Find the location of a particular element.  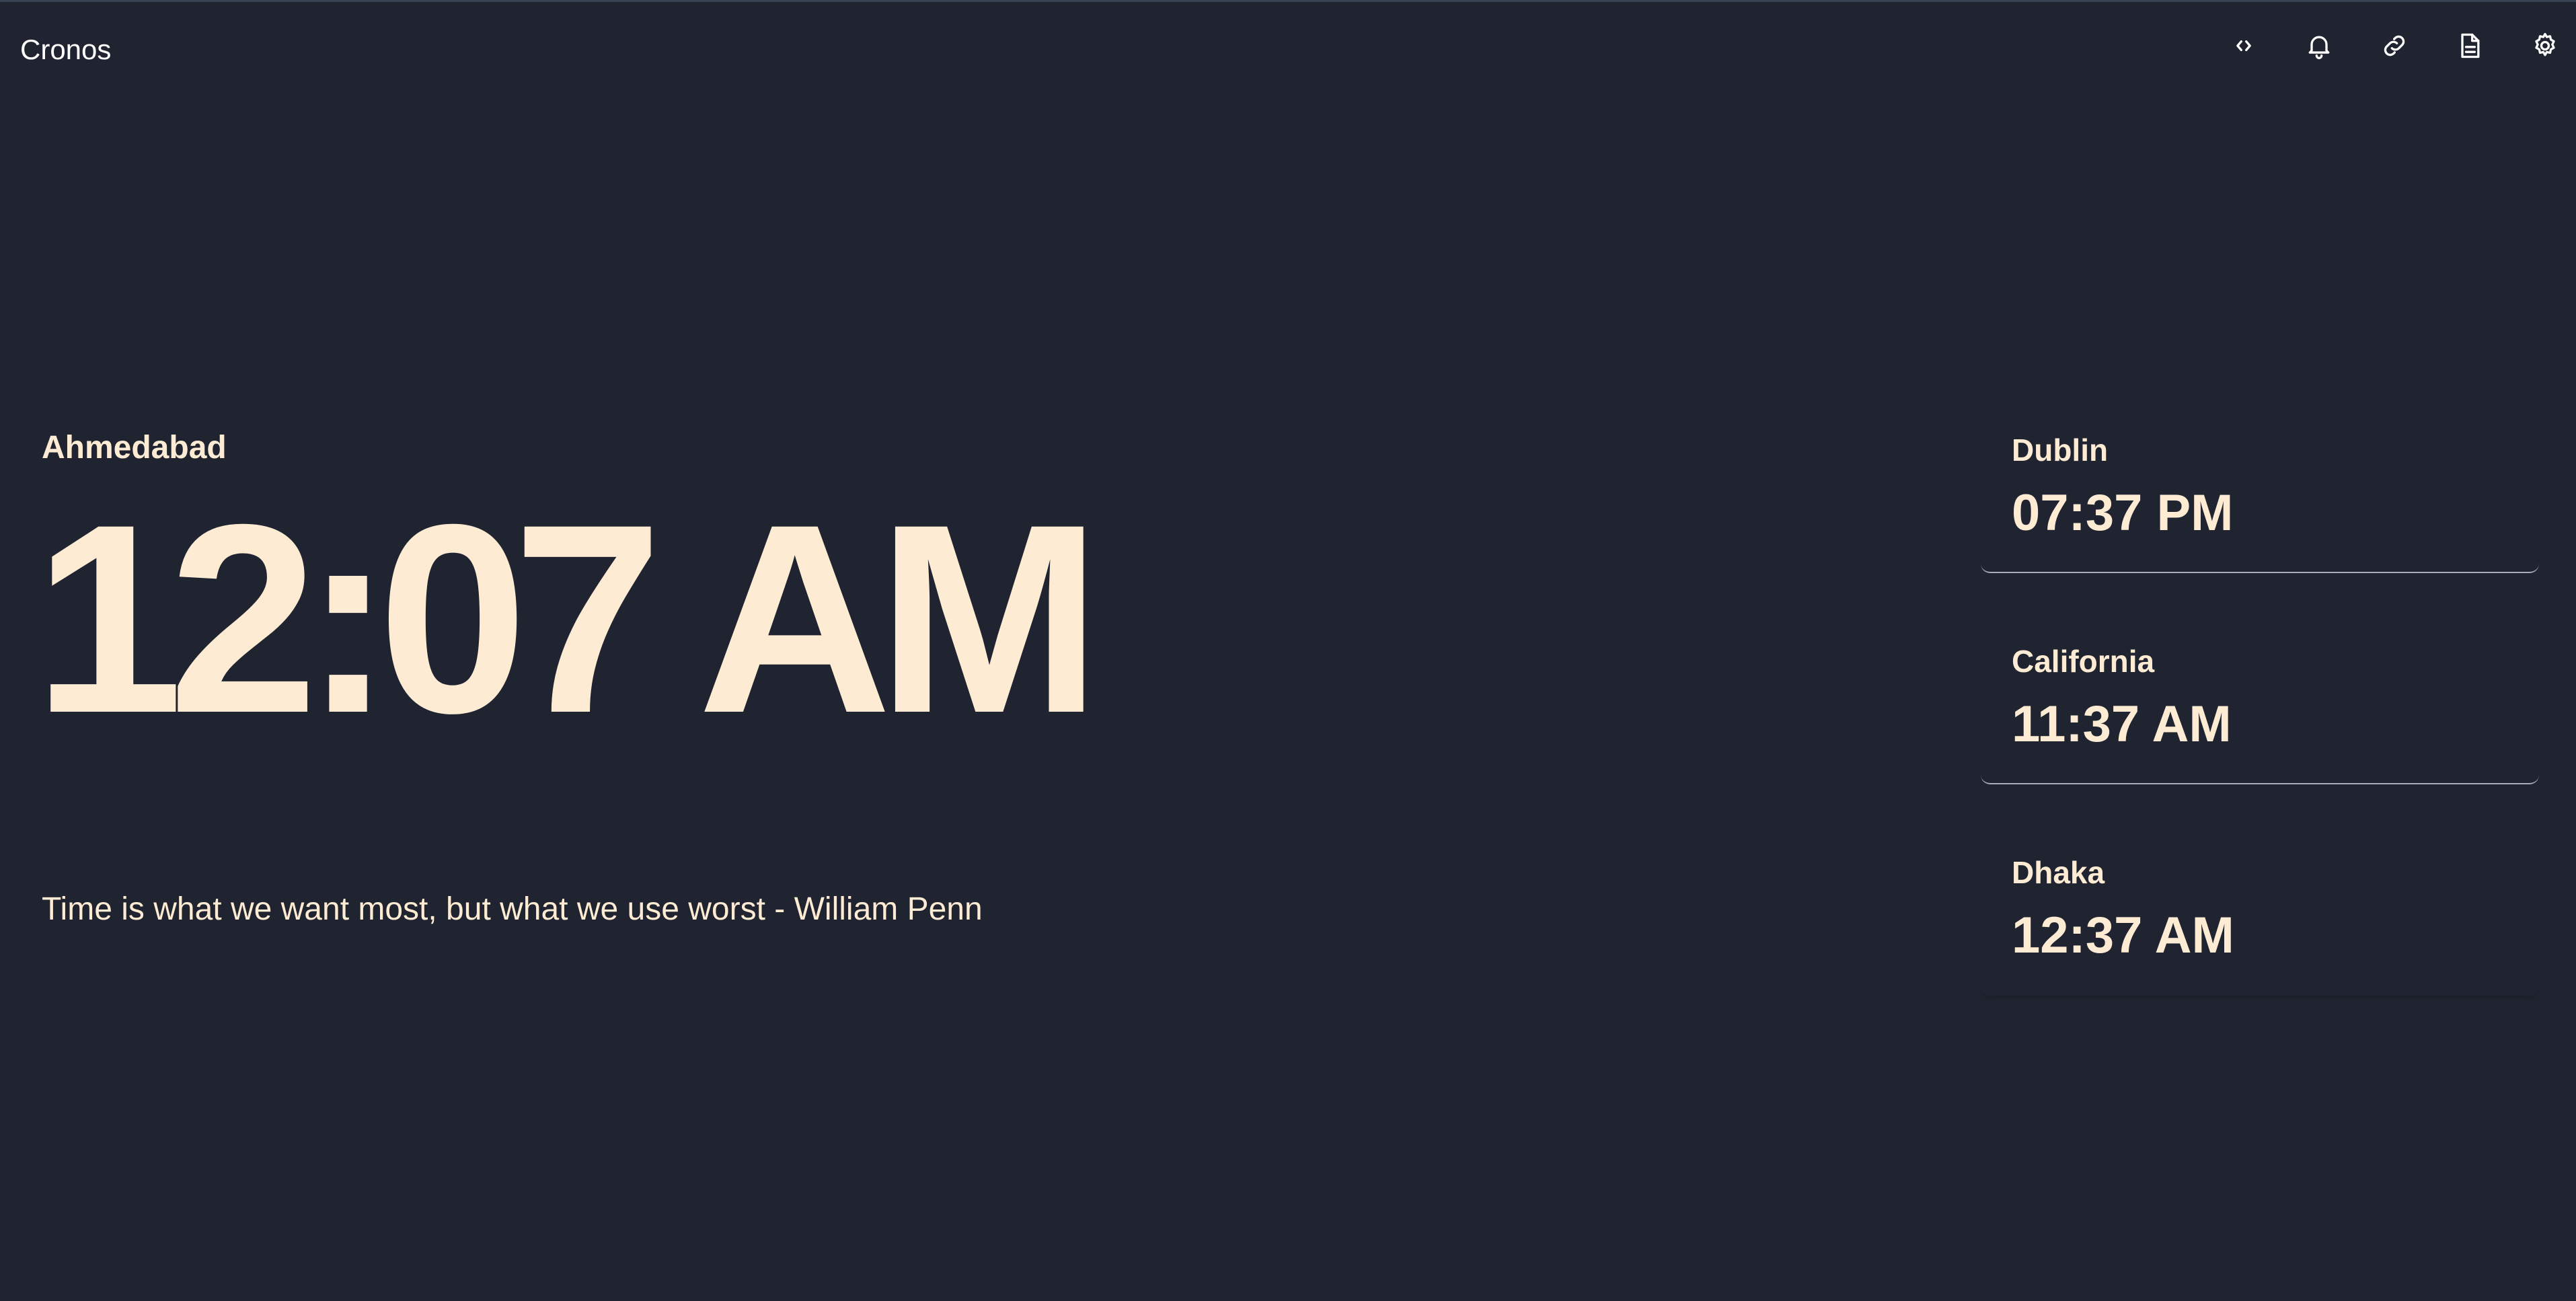

share-link-button is located at coordinates (2394, 46).